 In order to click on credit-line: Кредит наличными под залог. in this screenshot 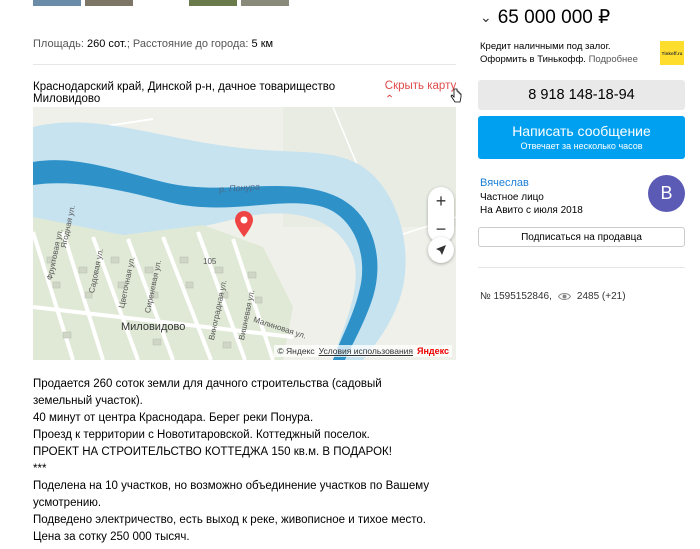, I will do `click(545, 46)`.